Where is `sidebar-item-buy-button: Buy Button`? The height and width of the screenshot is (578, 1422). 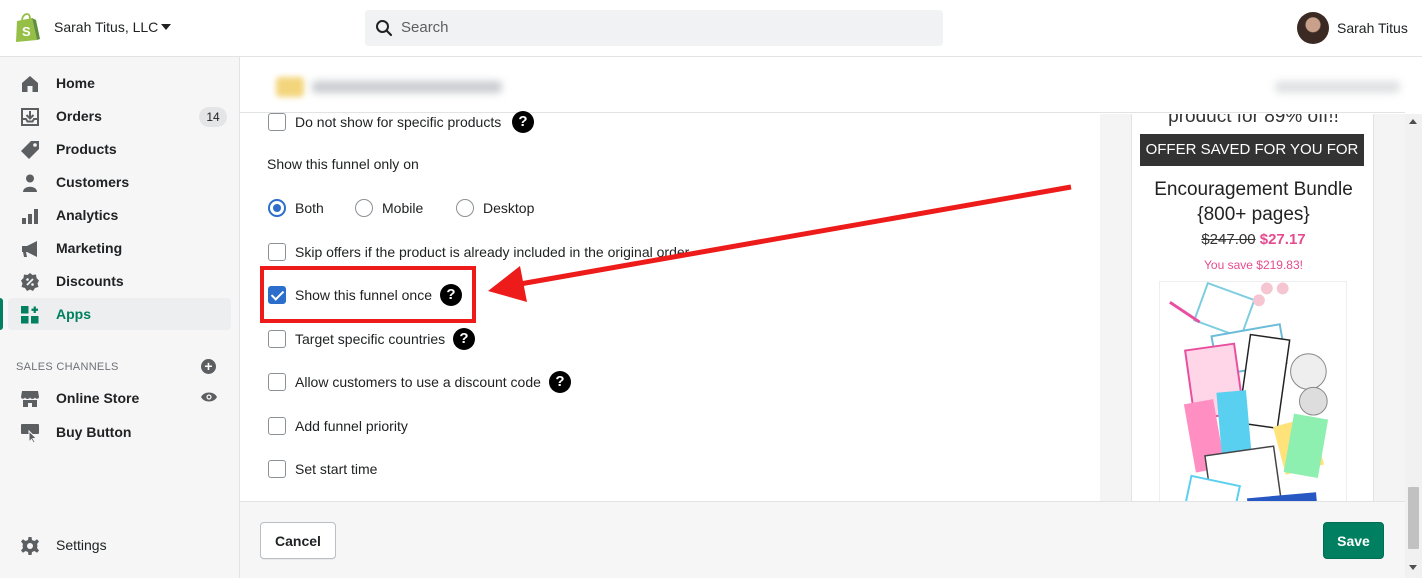
sidebar-item-buy-button: Buy Button is located at coordinates (119, 432).